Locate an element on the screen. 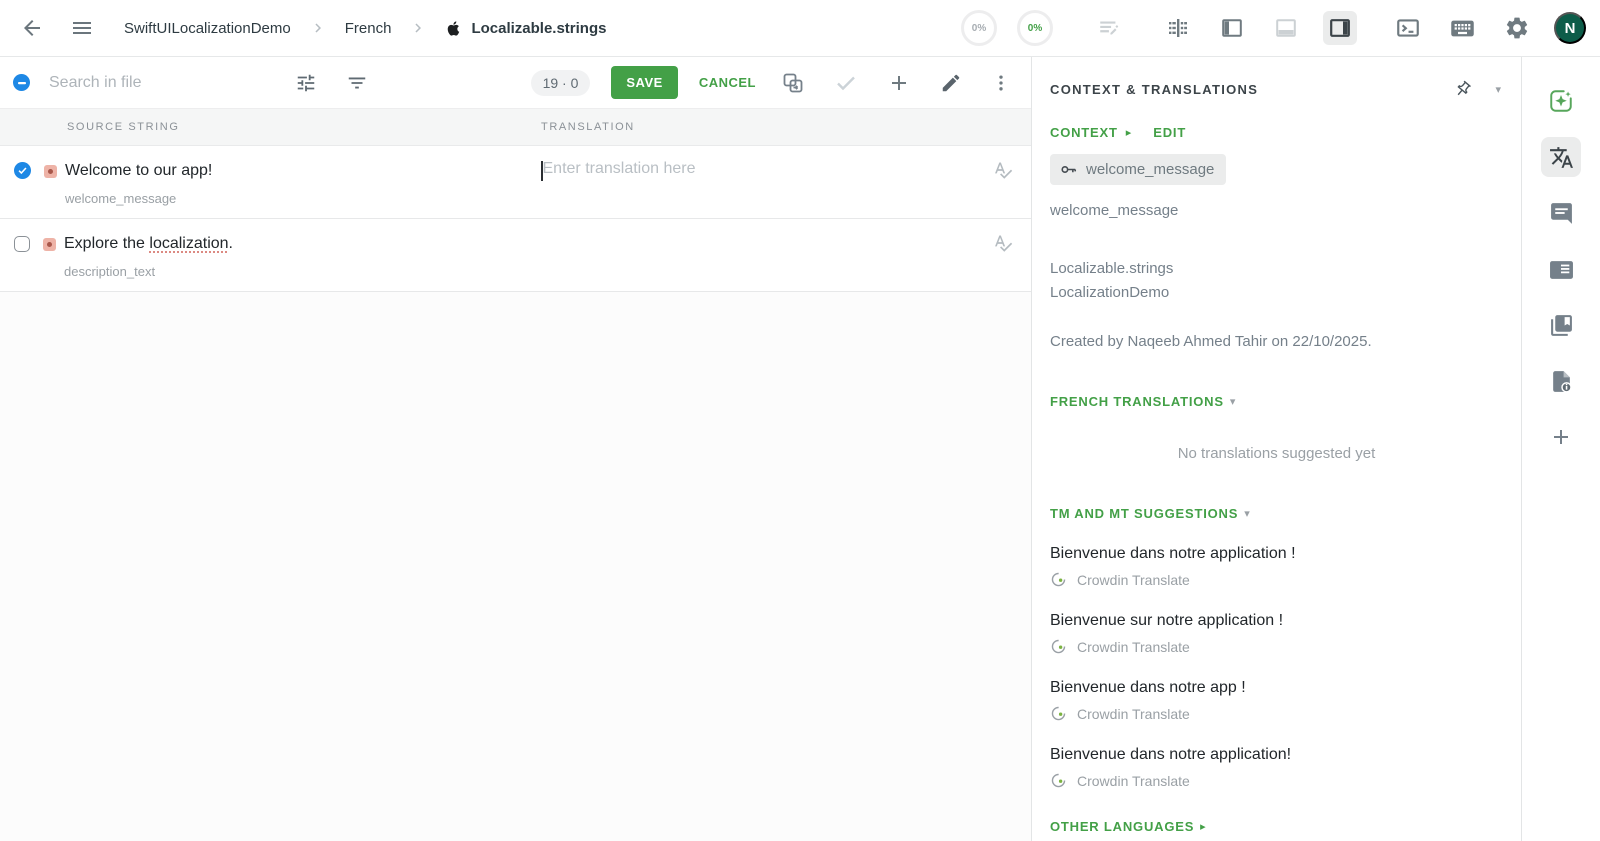  more-options-button is located at coordinates (1001, 83).